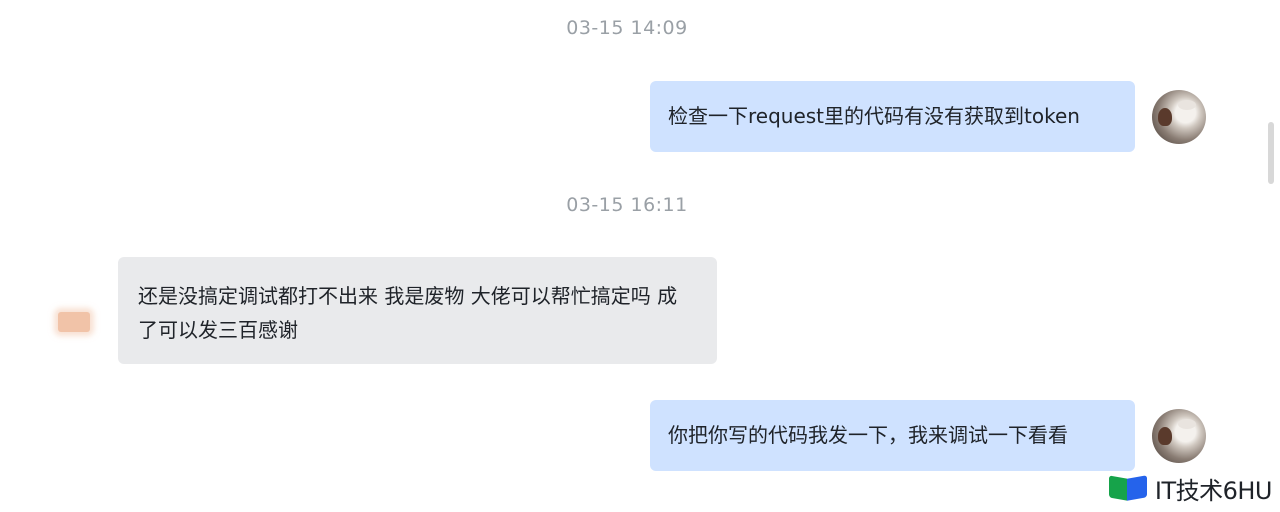  What do you see at coordinates (892, 116) in the screenshot?
I see `message-bubble-outgoing: 检查一下request里的代码有没有获取到token` at bounding box center [892, 116].